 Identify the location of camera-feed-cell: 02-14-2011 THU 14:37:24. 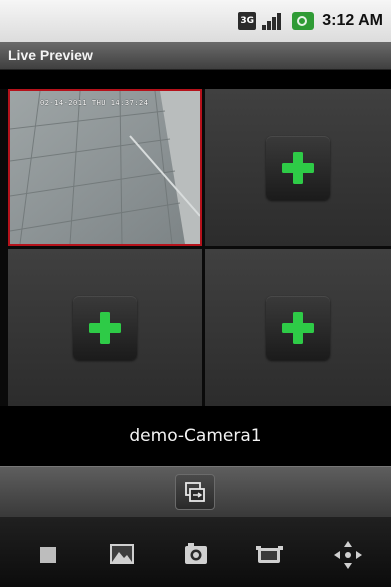
(105, 167).